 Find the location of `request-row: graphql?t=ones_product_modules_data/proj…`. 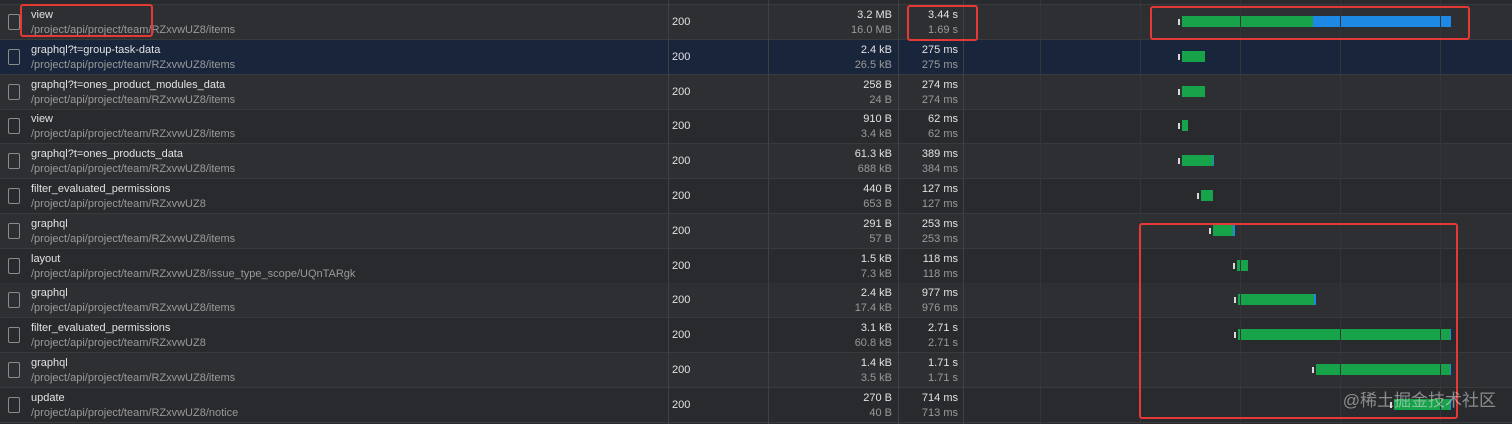

request-row: graphql?t=ones_product_modules_data/proj… is located at coordinates (756, 92).